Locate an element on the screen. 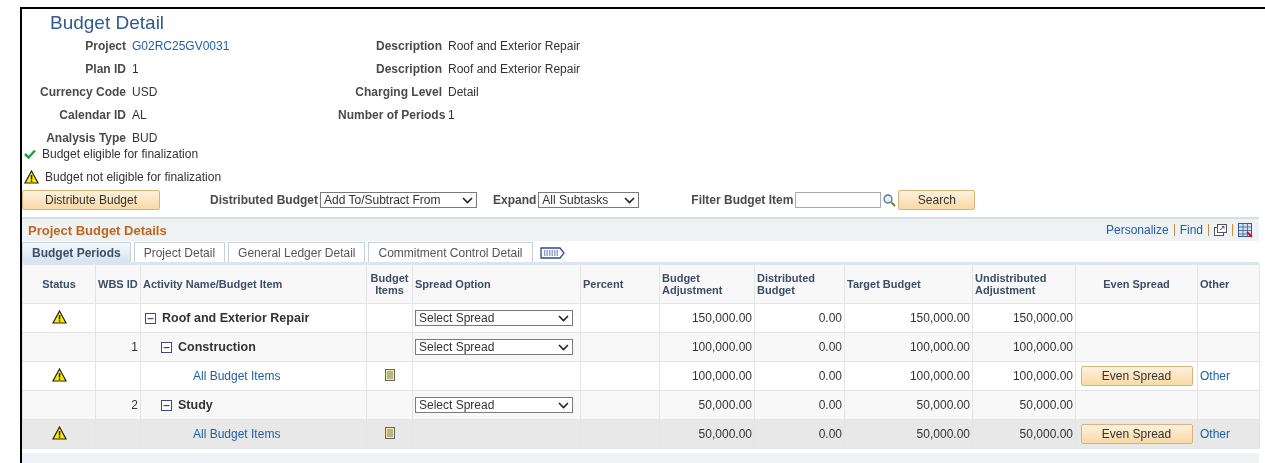 This screenshot has height=463, width=1265. tab: Project Detail is located at coordinates (179, 252).